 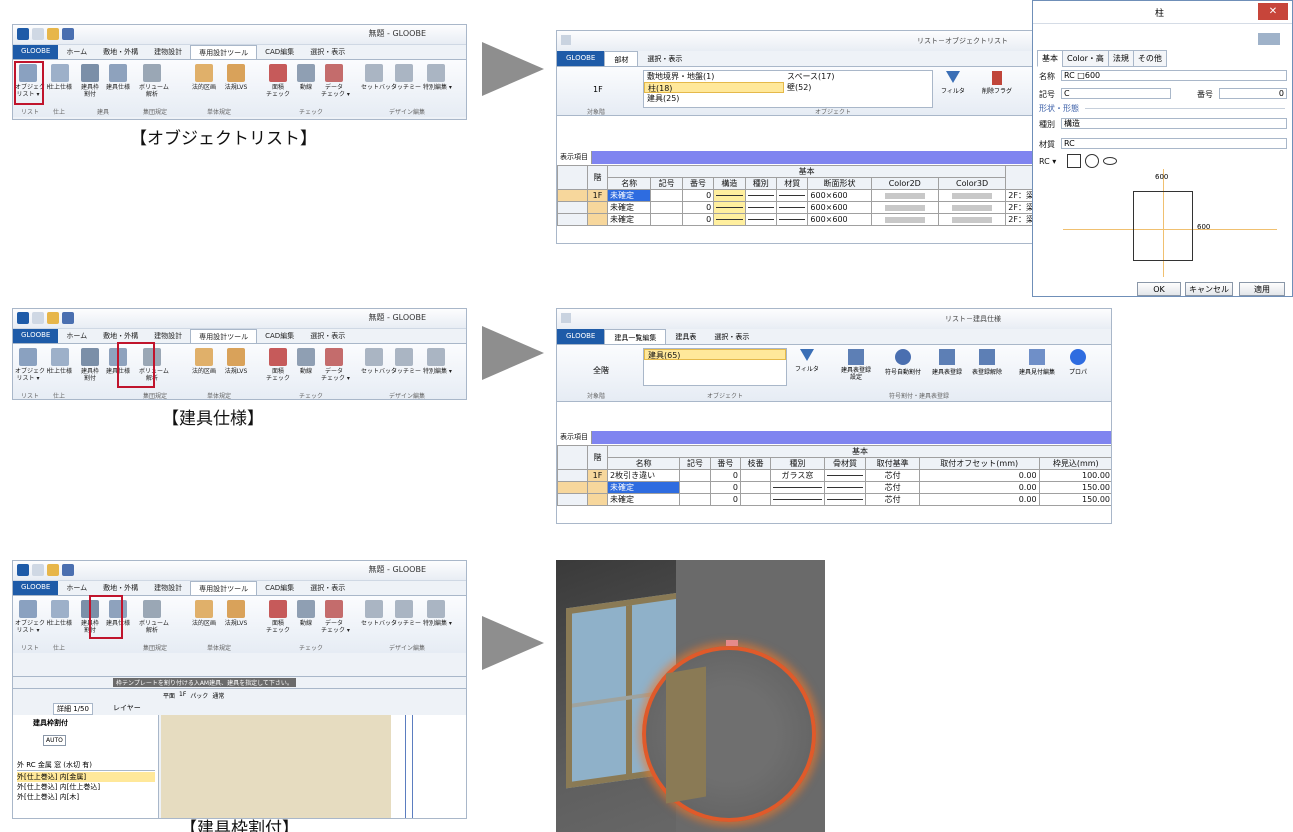 I want to click on kind-select: 構造, so click(x=1174, y=123).